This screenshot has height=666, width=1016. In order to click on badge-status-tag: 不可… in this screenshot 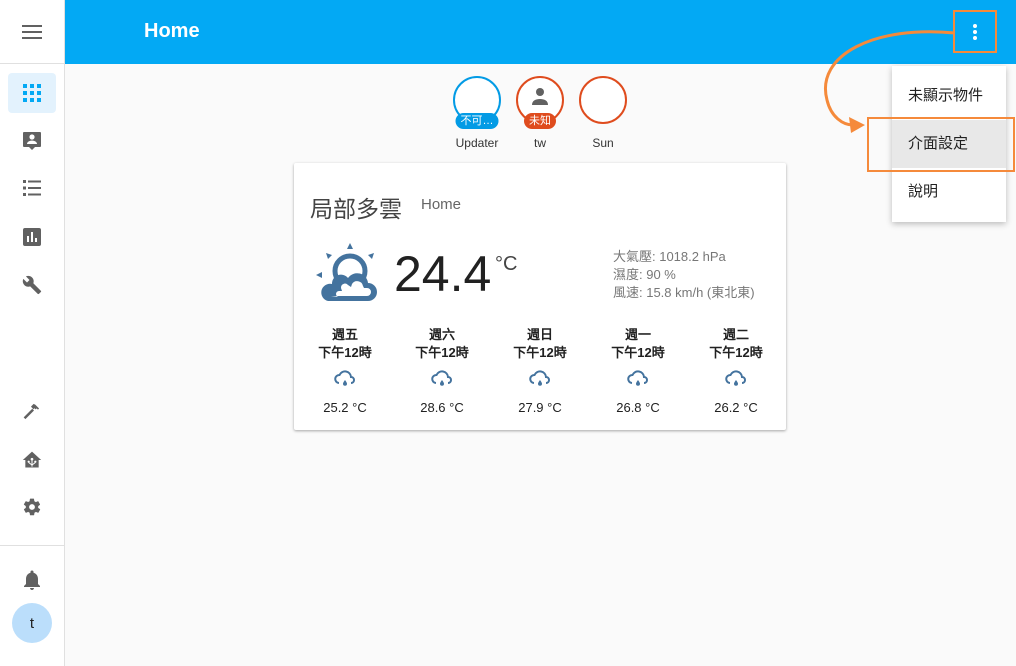, I will do `click(477, 121)`.